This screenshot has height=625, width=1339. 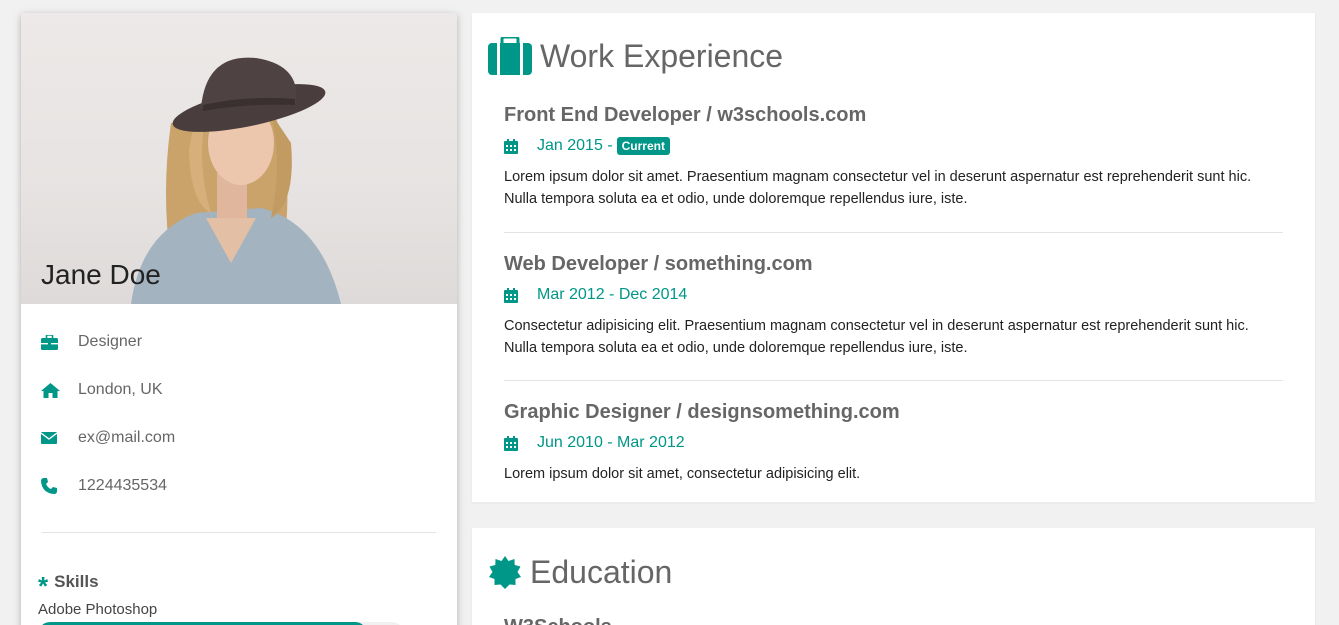 I want to click on job-date-text: Jun 2010 - Mar 2012, so click(x=611, y=442).